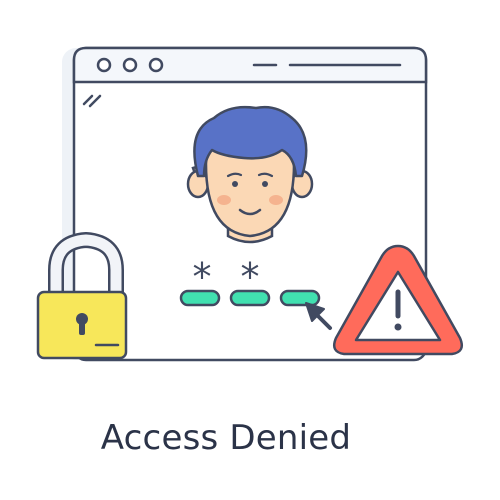 Image resolution: width=500 pixels, height=500 pixels. Describe the element at coordinates (398, 327) in the screenshot. I see `warning-exclamation-dot` at that location.